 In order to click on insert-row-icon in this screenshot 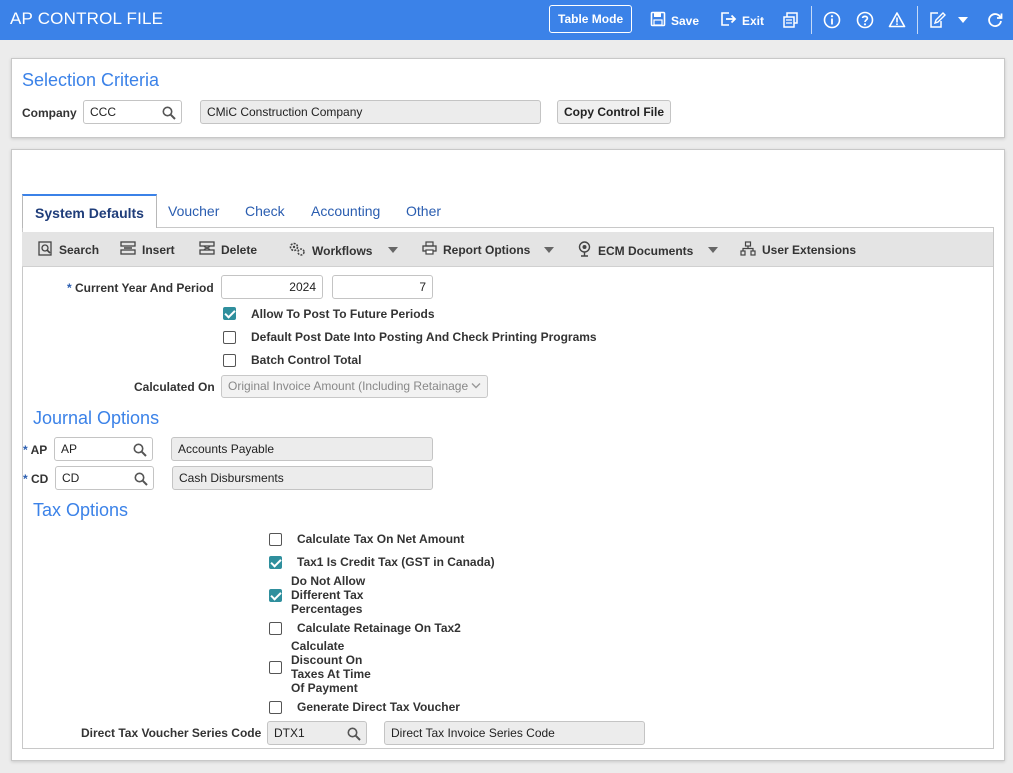, I will do `click(128, 249)`.